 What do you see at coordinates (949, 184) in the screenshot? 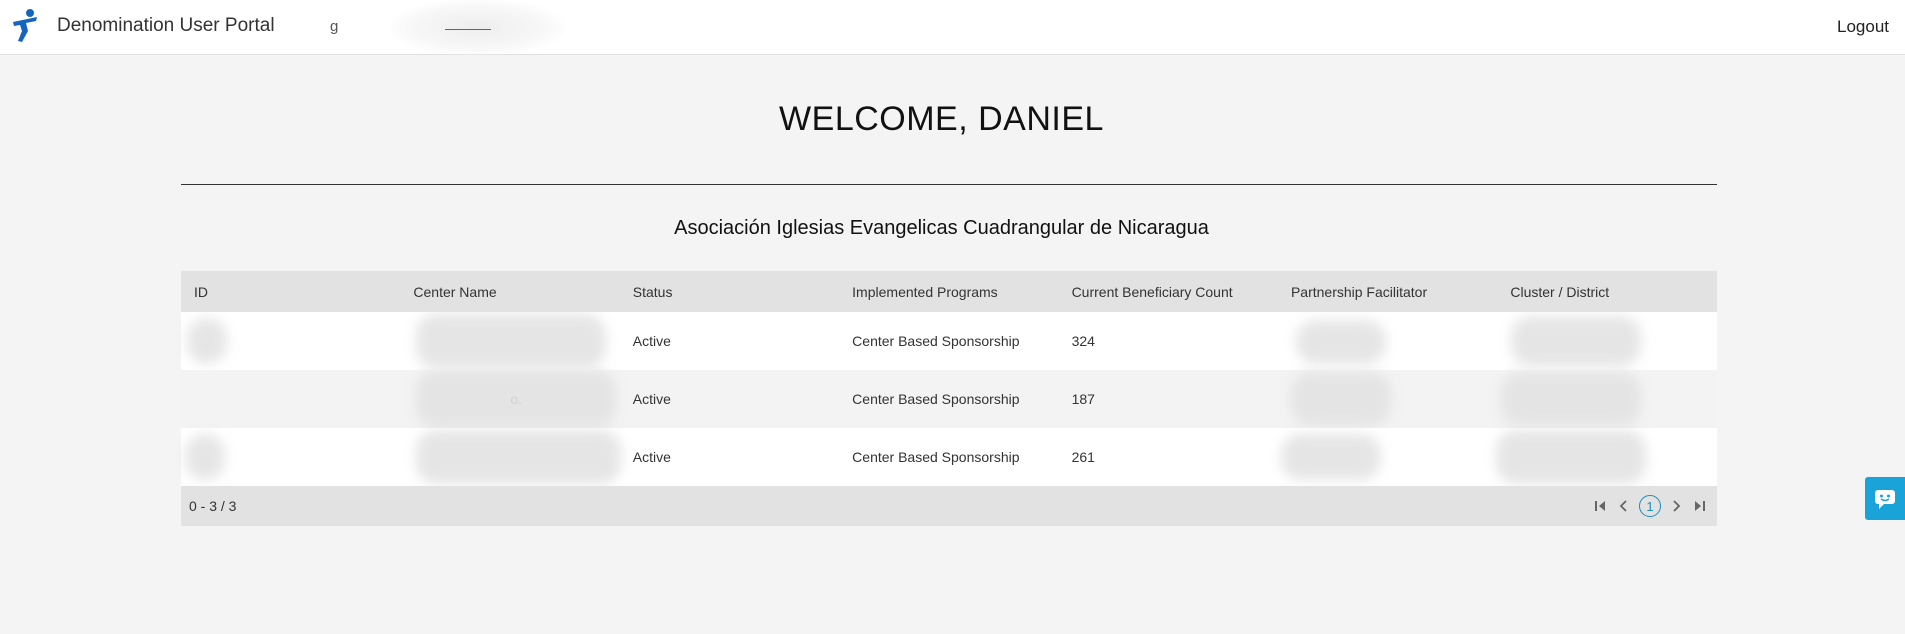
I see `divider` at bounding box center [949, 184].